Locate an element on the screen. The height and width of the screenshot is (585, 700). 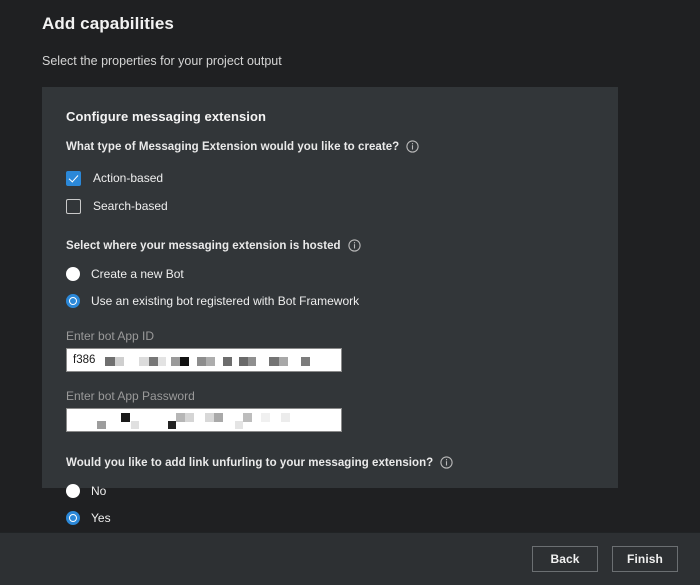
field-label-bot-app-id: Enter bot App ID is located at coordinates (110, 336).